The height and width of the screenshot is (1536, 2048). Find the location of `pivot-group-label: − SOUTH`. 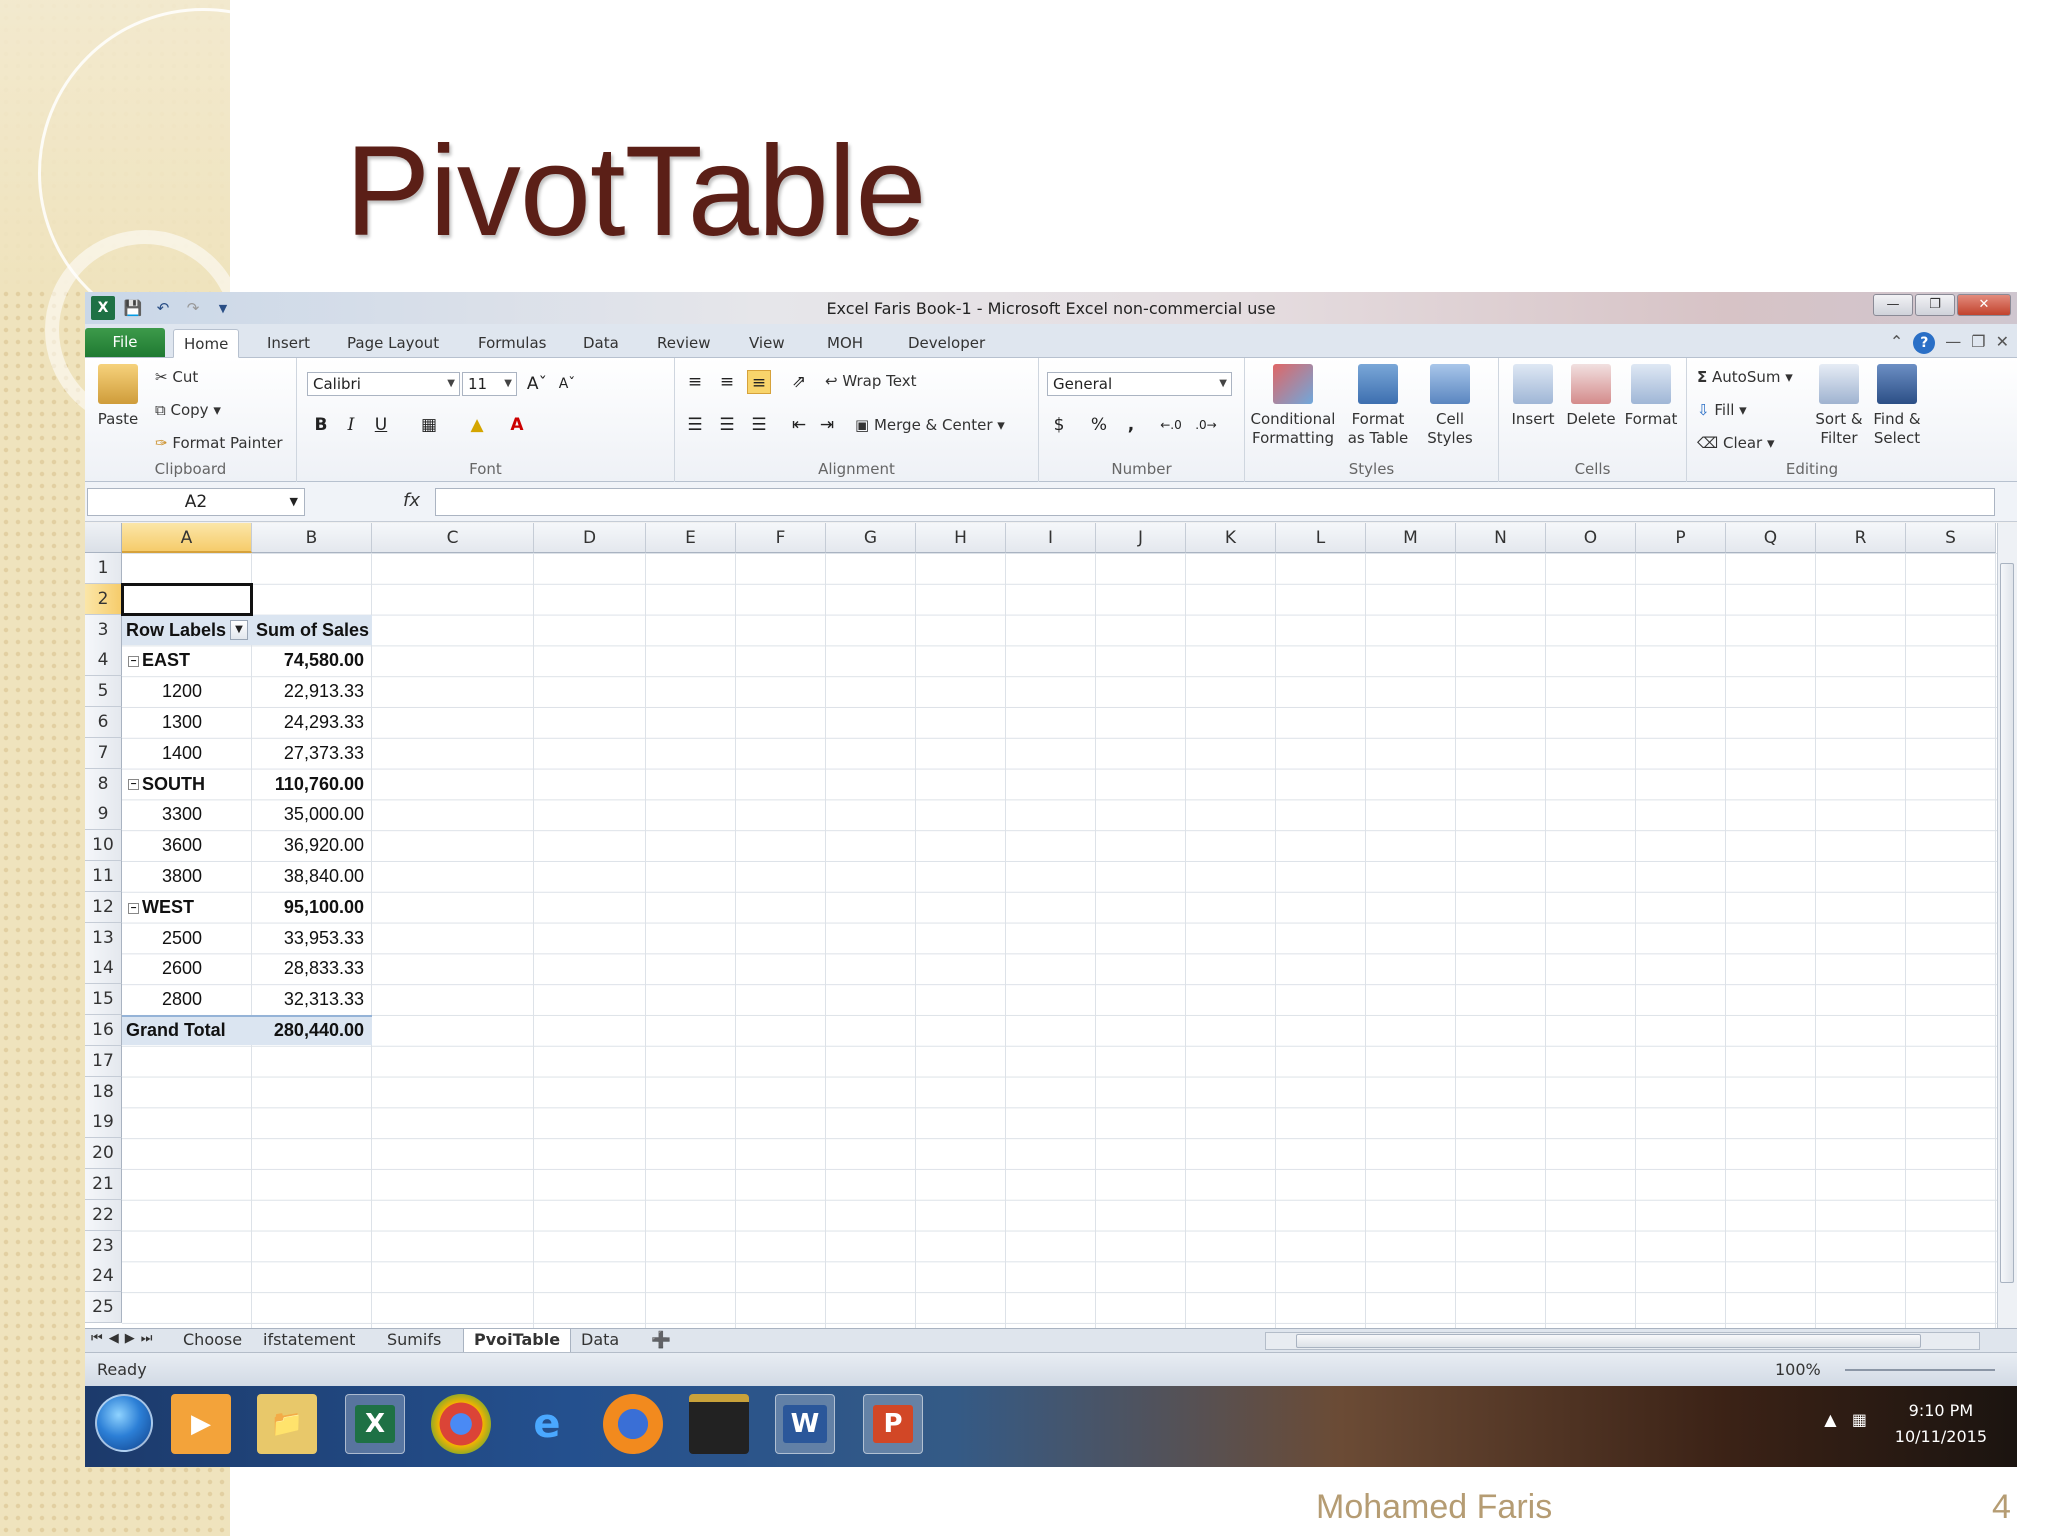

pivot-group-label: − SOUTH is located at coordinates (187, 784).